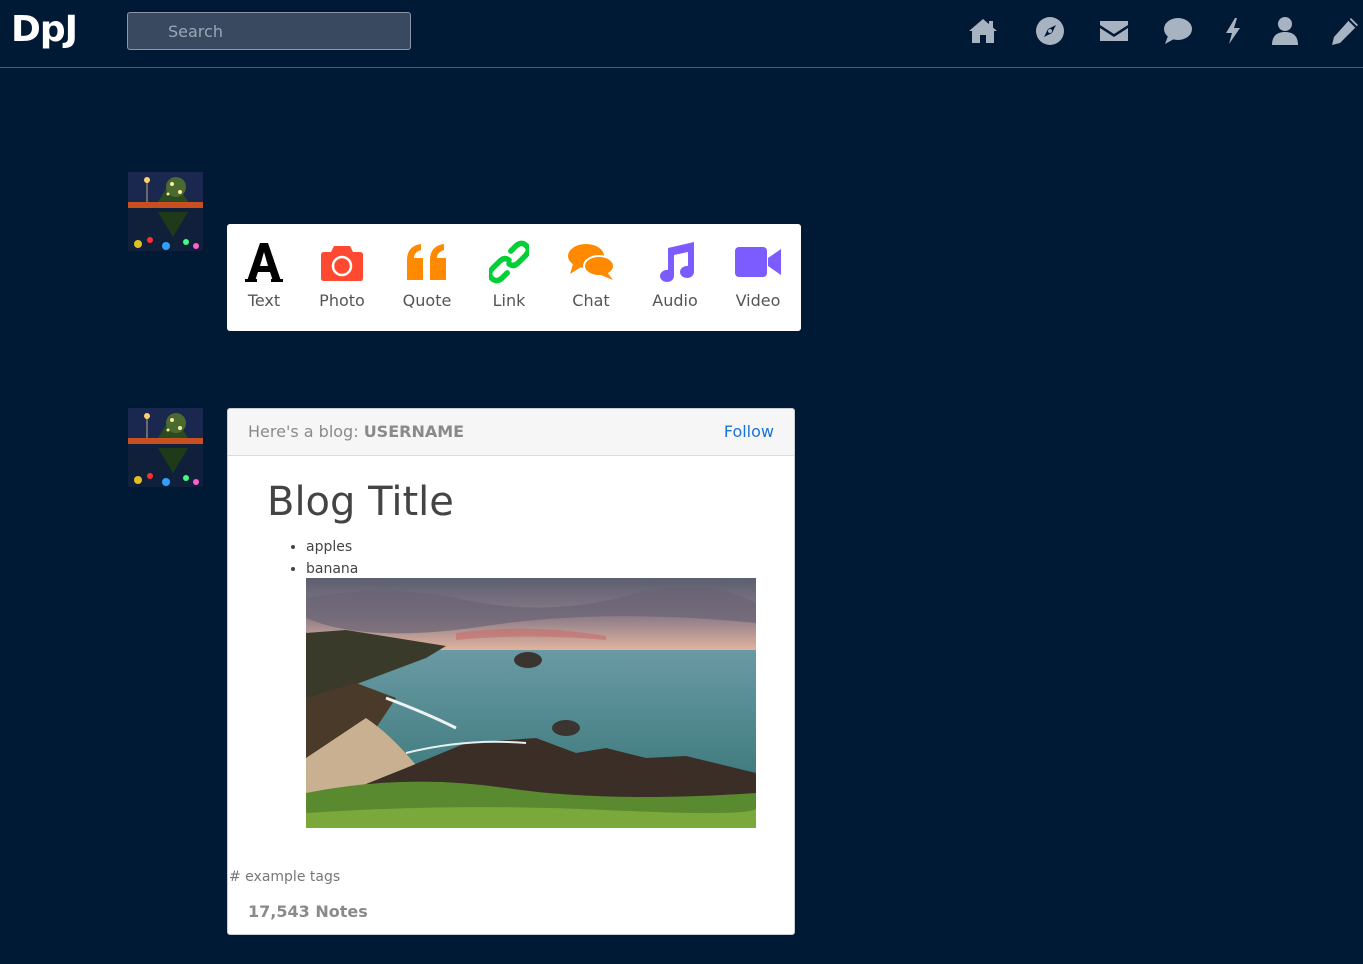  I want to click on home-icon, so click(983, 31).